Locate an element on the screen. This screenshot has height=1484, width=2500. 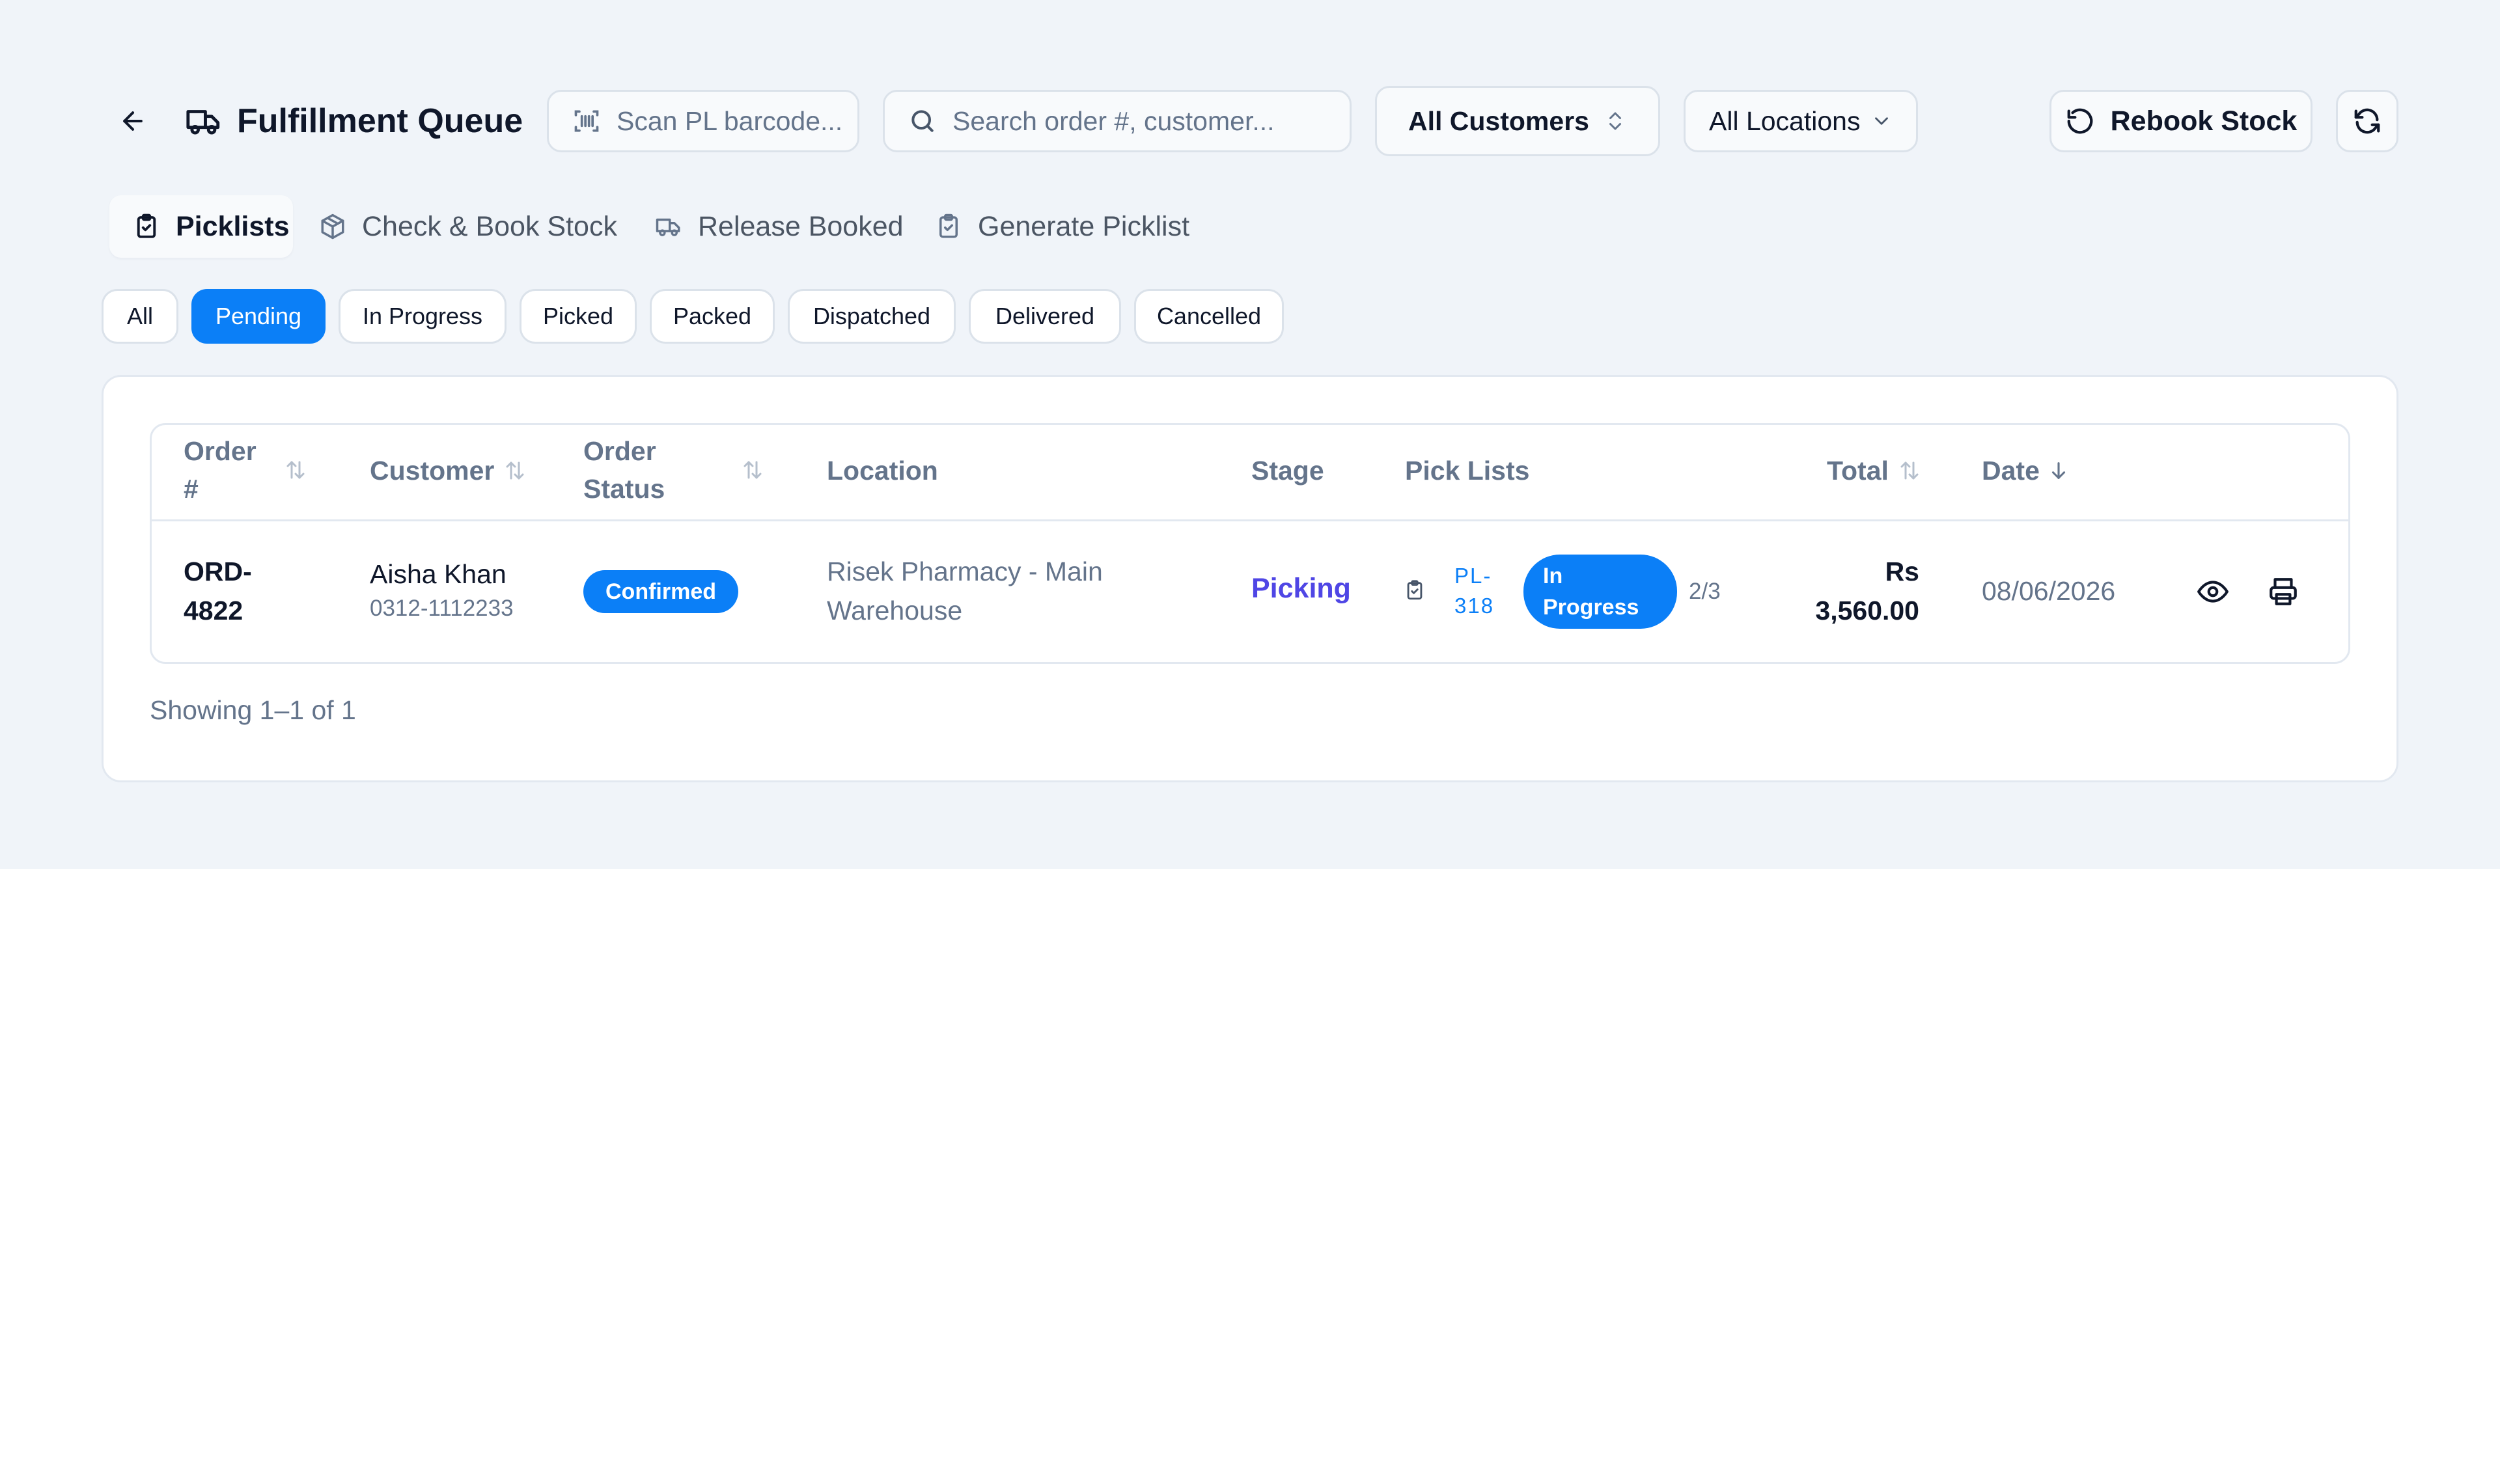
picklist-line2: 318 is located at coordinates (1474, 606).